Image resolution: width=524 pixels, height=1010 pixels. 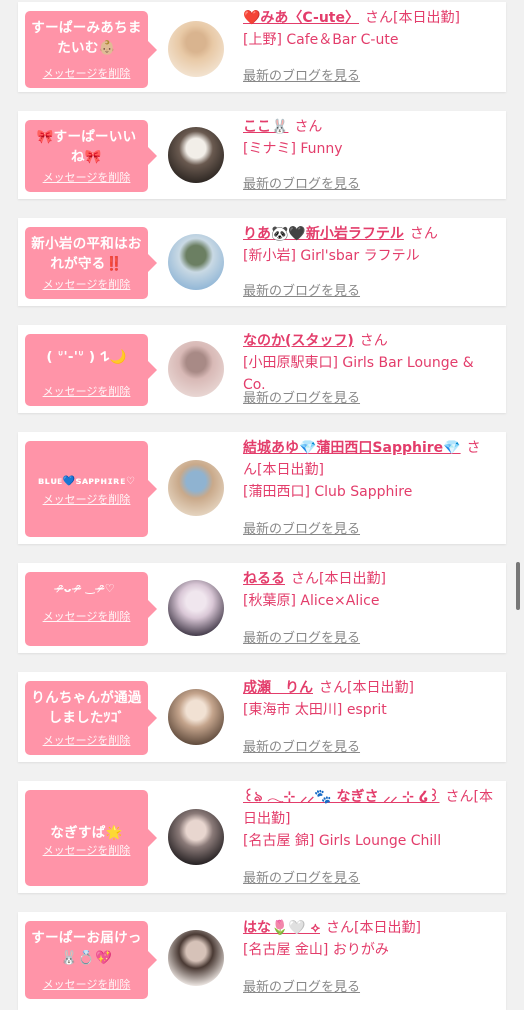 What do you see at coordinates (371, 939) in the screenshot?
I see `cast-info: はな🌷🤍 ⟡ さん[本日出勤] [名古屋 金山] おりがみ` at bounding box center [371, 939].